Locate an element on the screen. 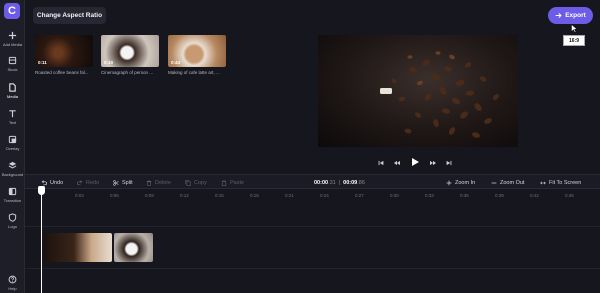 The width and height of the screenshot is (600, 293). copy-label: Copy is located at coordinates (200, 182).